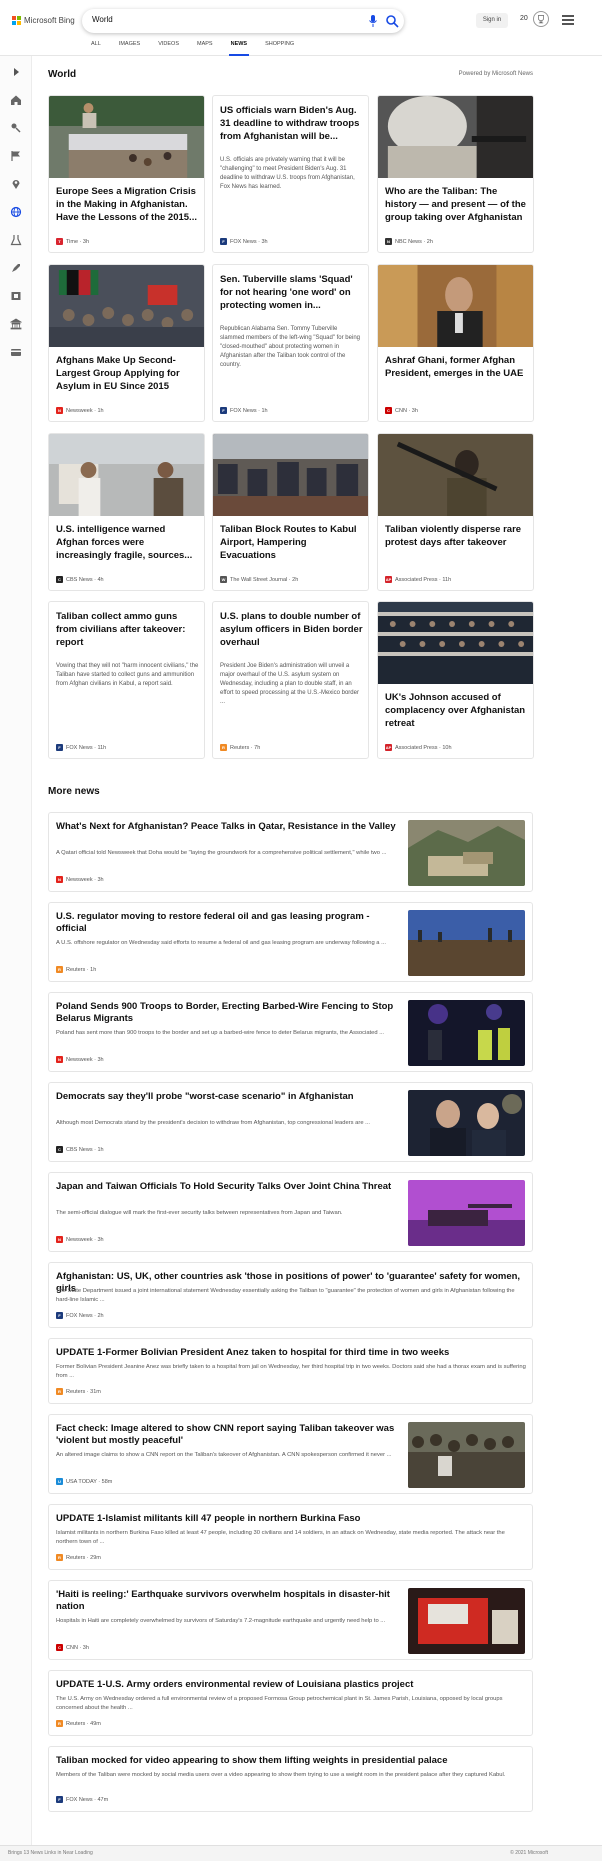  What do you see at coordinates (81, 747) in the screenshot?
I see `news-card-source: F FOX News · 11h` at bounding box center [81, 747].